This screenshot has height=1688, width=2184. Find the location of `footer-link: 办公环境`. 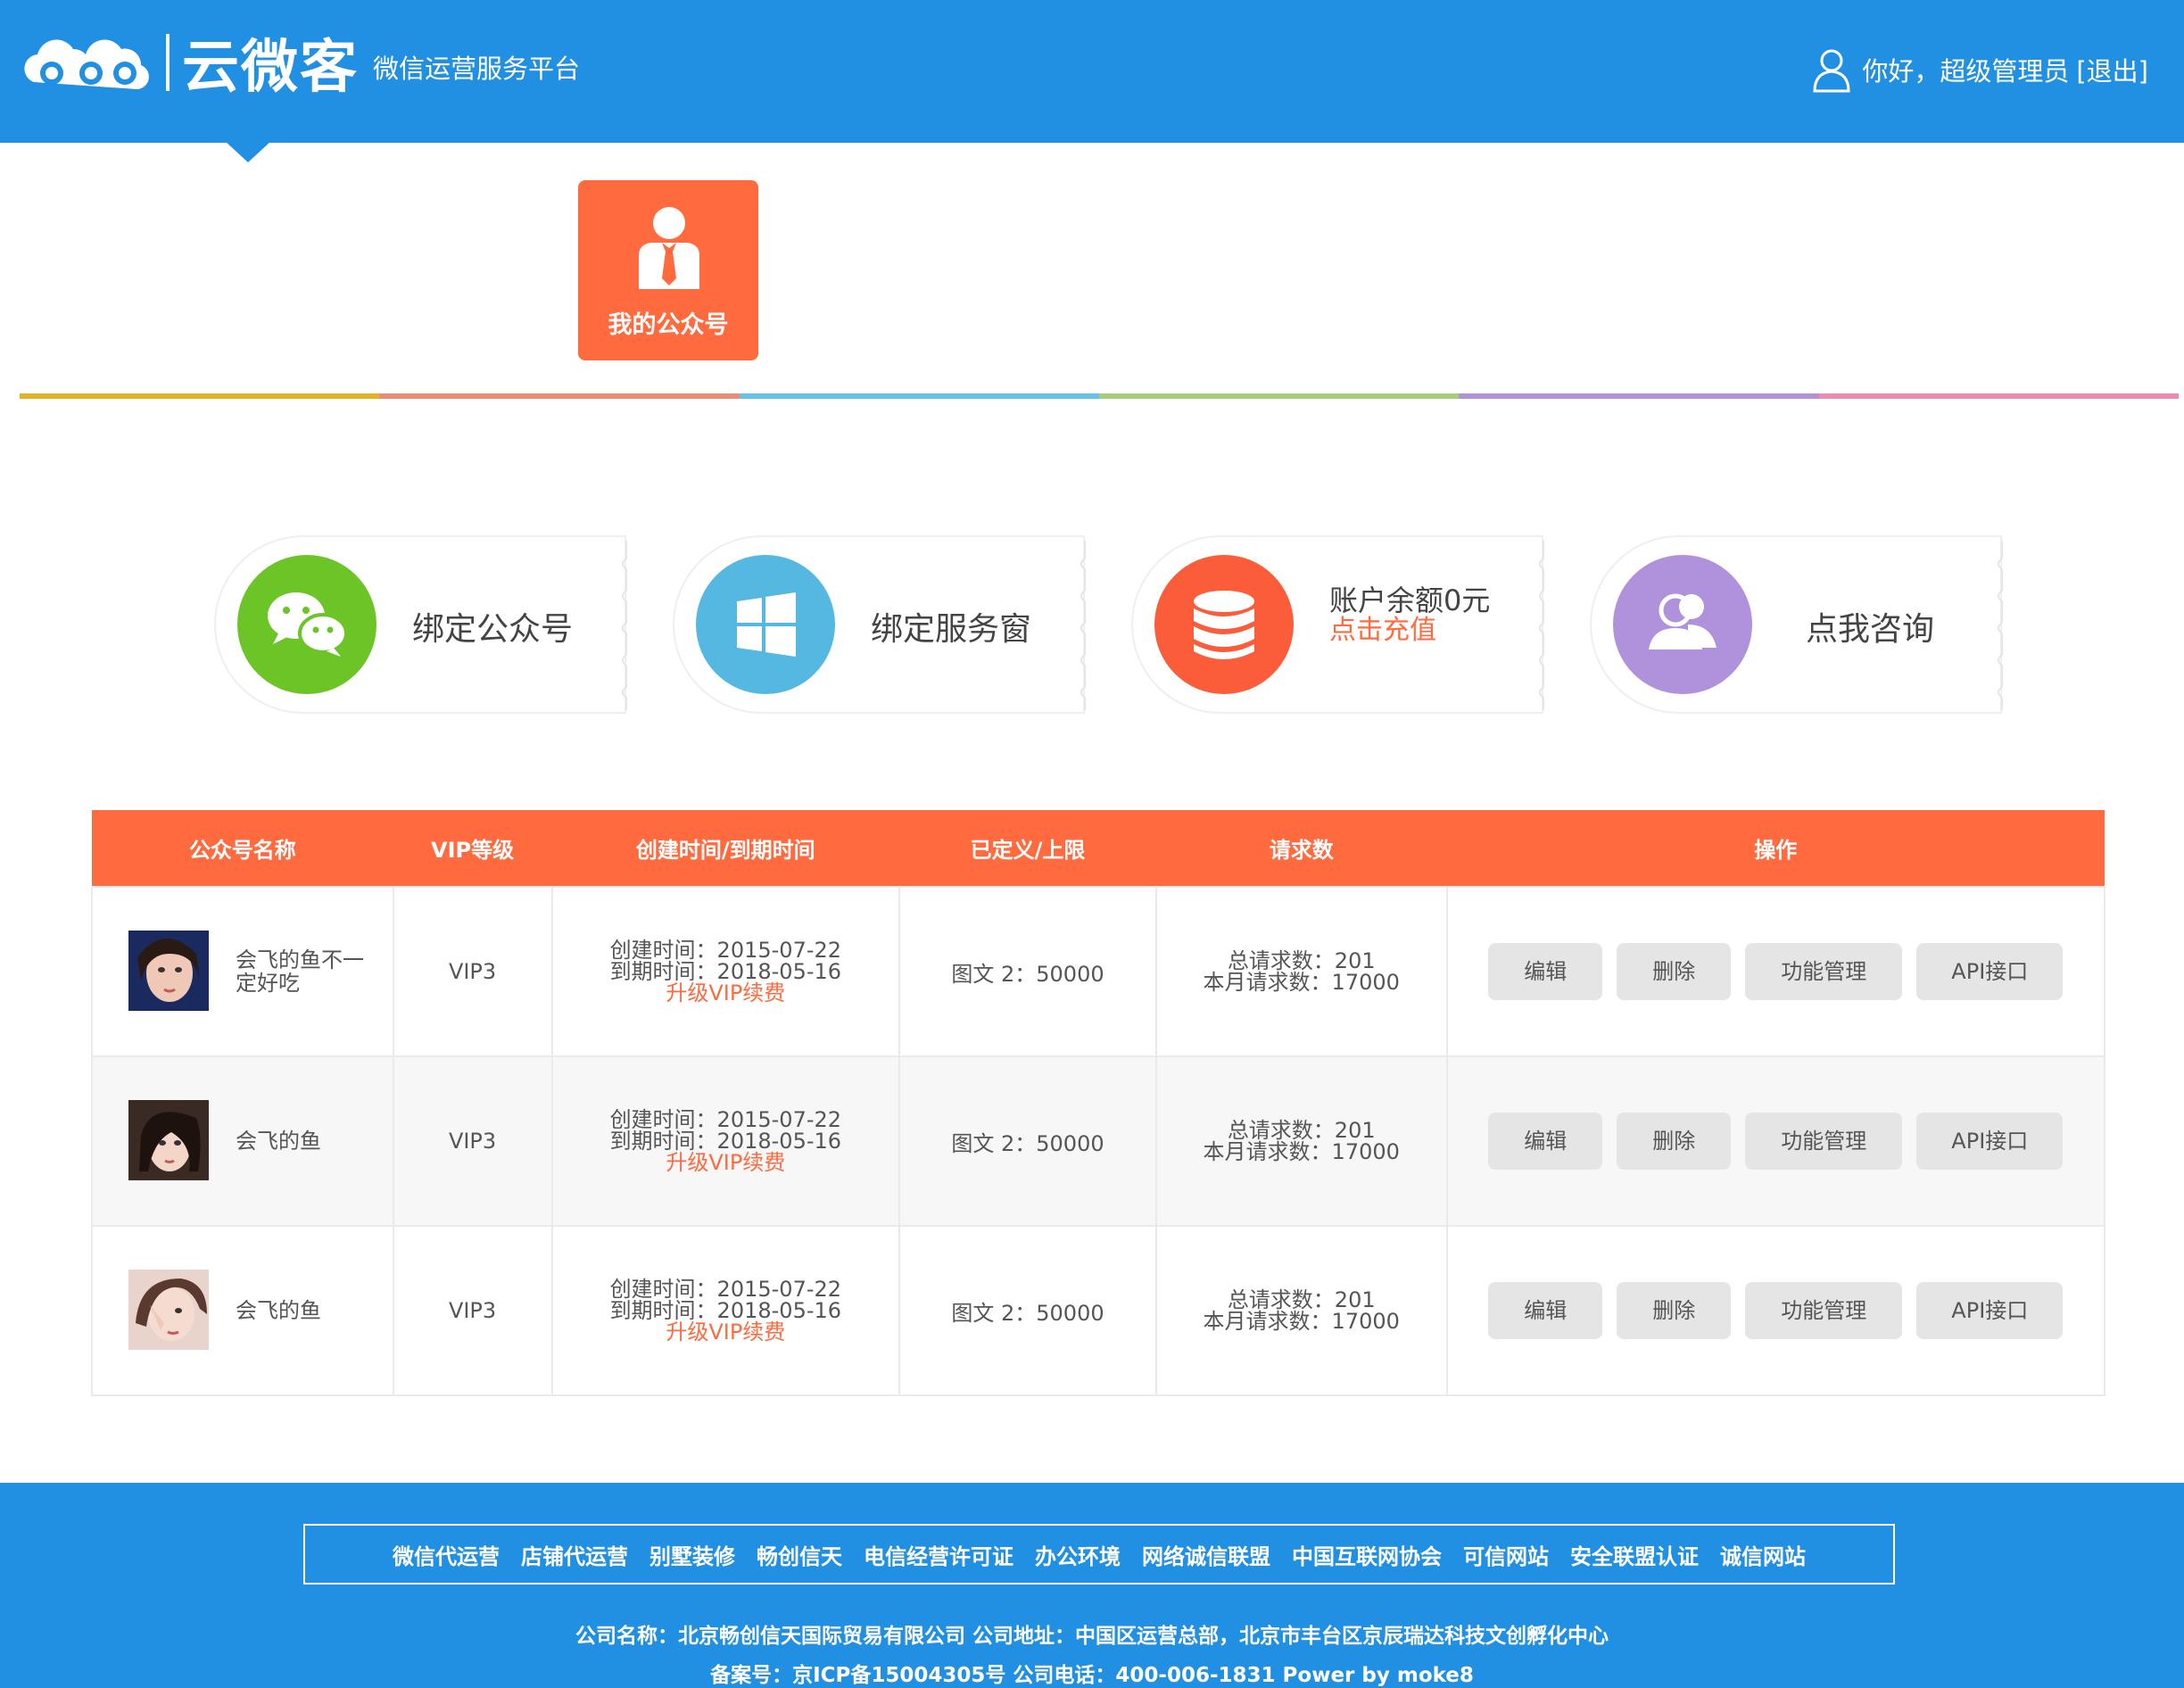

footer-link: 办公环境 is located at coordinates (1078, 1554).